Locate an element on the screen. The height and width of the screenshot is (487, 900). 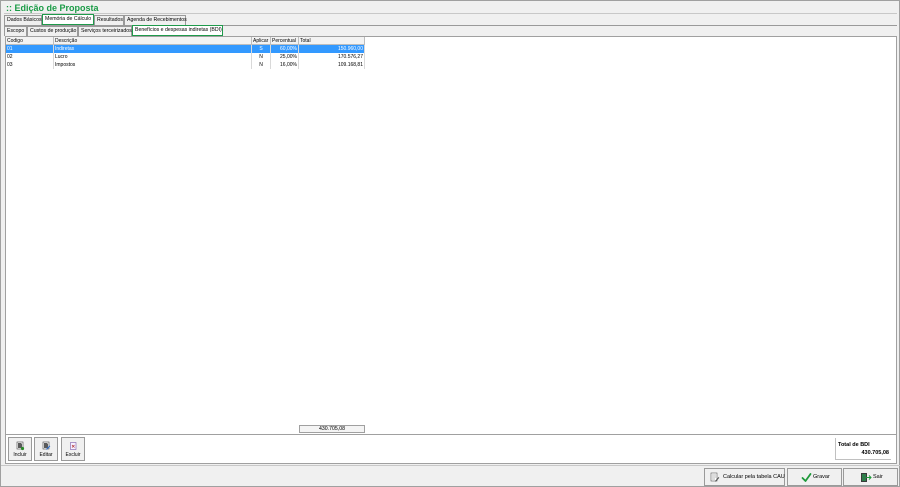
tab-label: Benefícios e despesas indiretas (BDI) is located at coordinates (178, 30).